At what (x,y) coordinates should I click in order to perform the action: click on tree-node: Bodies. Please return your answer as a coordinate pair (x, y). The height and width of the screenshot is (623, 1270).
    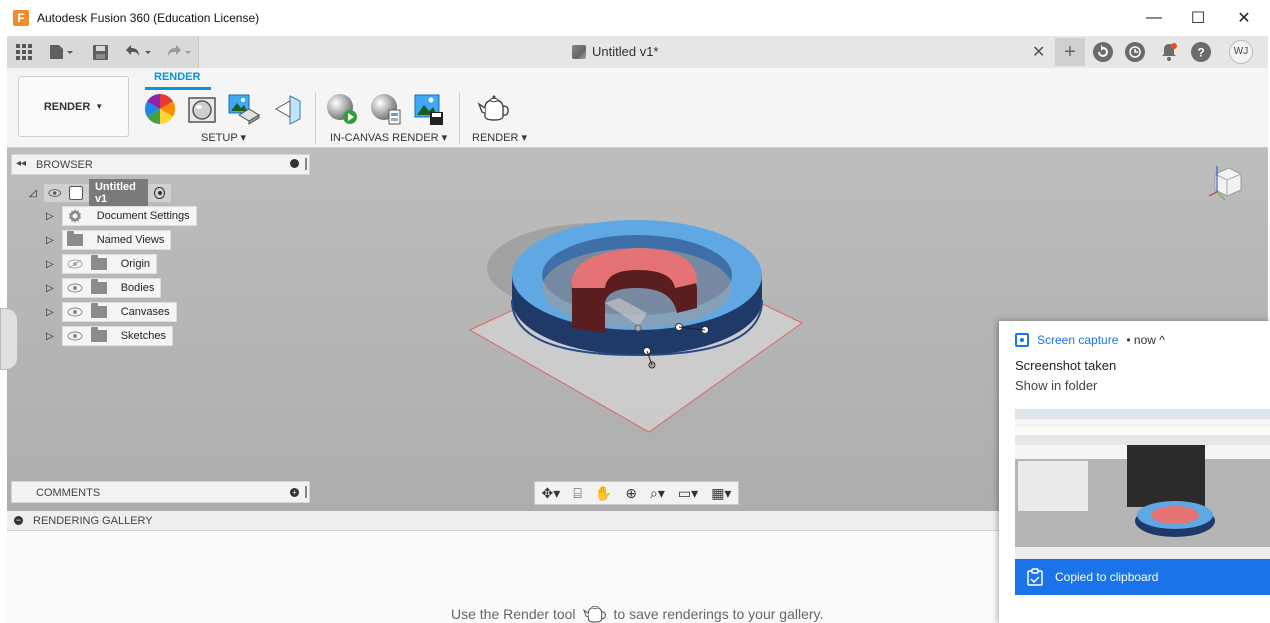
    Looking at the image, I should click on (111, 288).